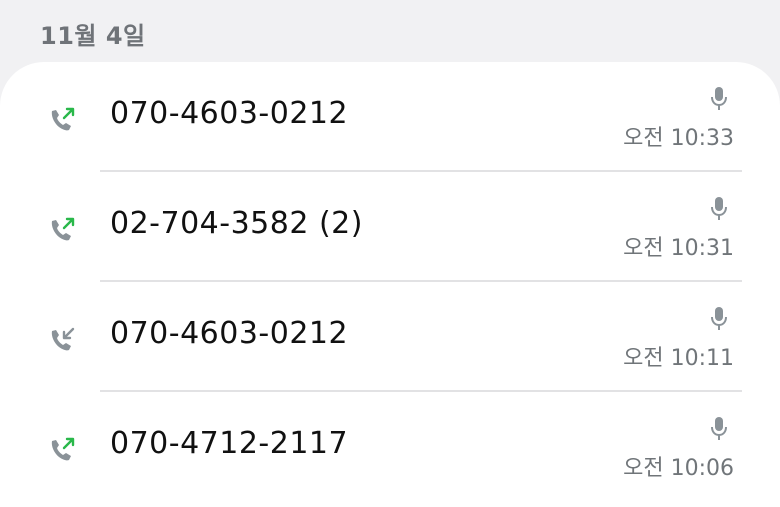  Describe the element at coordinates (229, 443) in the screenshot. I see `phone-number: 070-4712-2117` at that location.